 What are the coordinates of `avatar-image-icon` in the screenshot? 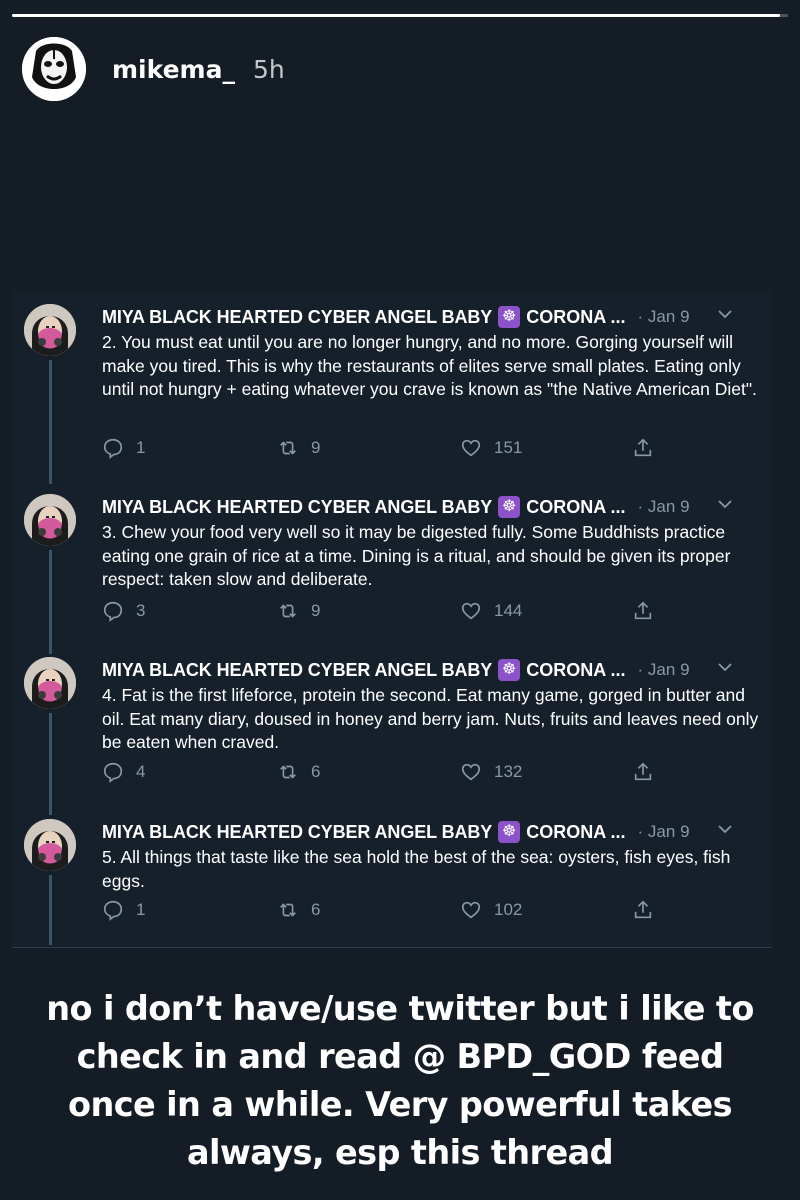 It's located at (54, 69).